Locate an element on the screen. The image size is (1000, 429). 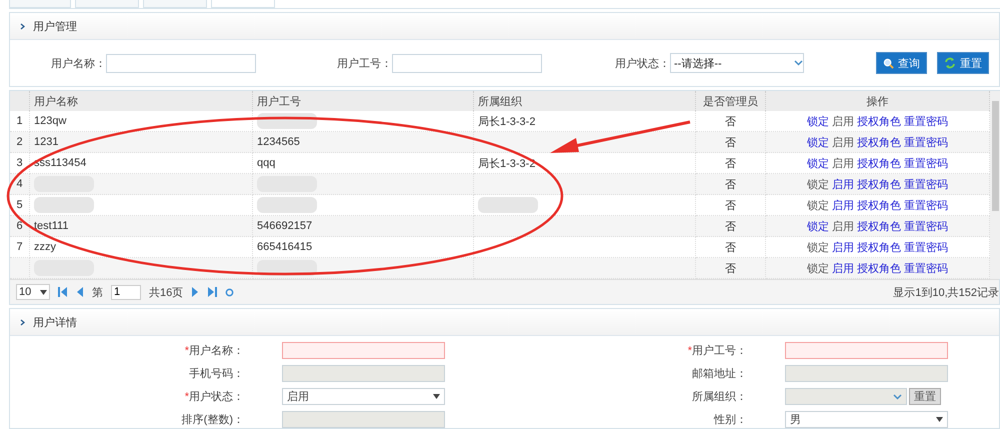
search-icon is located at coordinates (888, 63).